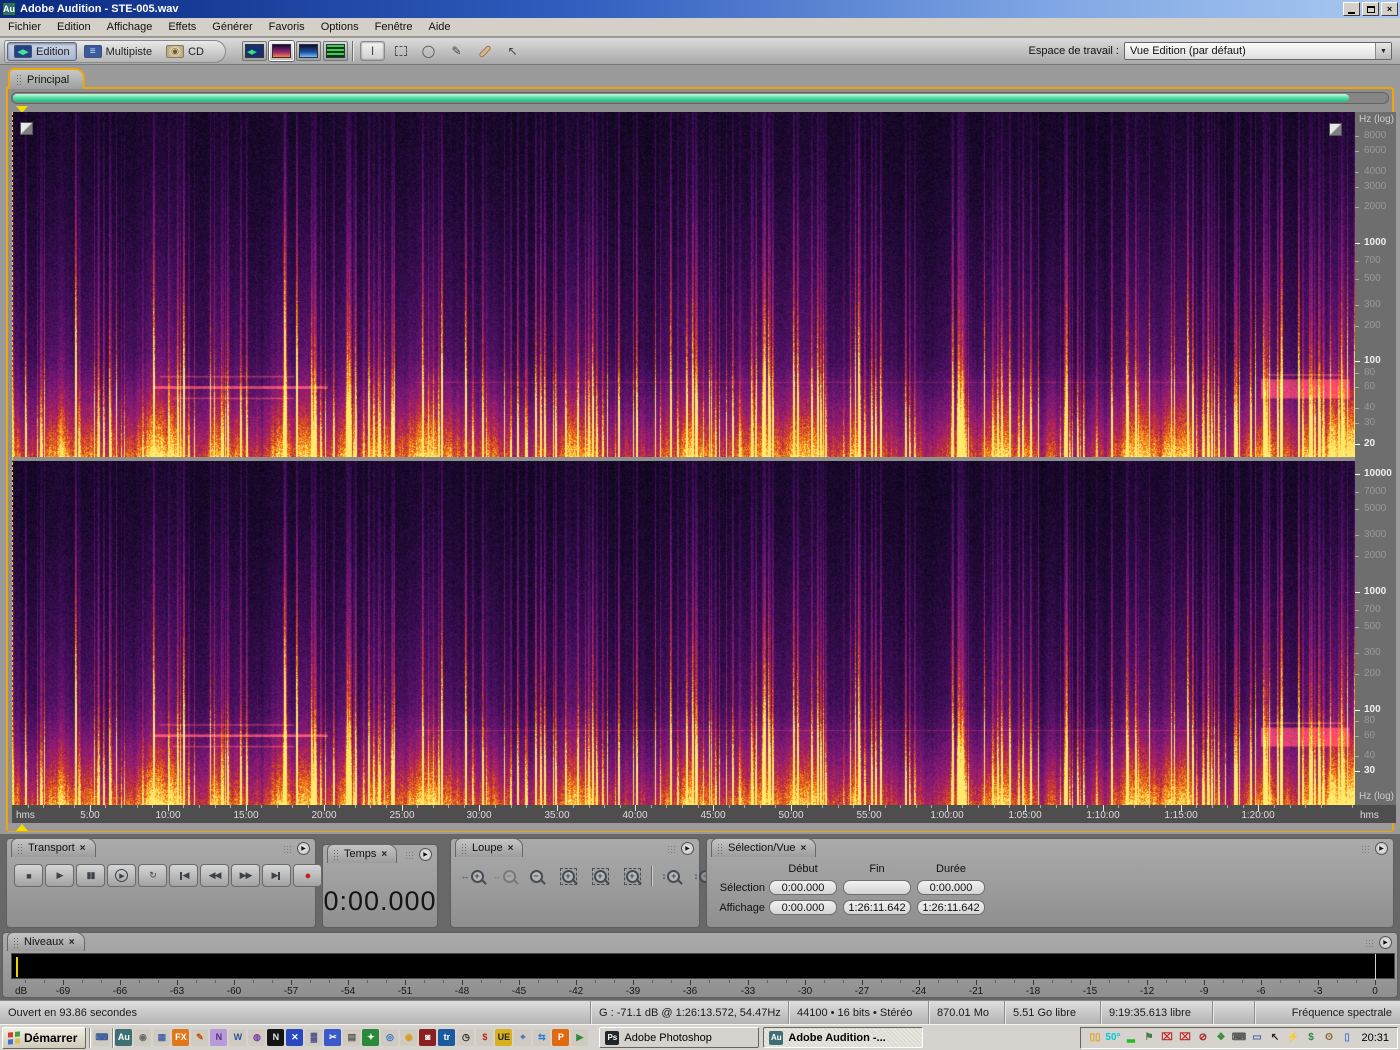 The width and height of the screenshot is (1400, 1050). Describe the element at coordinates (700, 9) in the screenshot. I see `title-bar: Au Adobe Audition - STE-005.wav ×` at that location.